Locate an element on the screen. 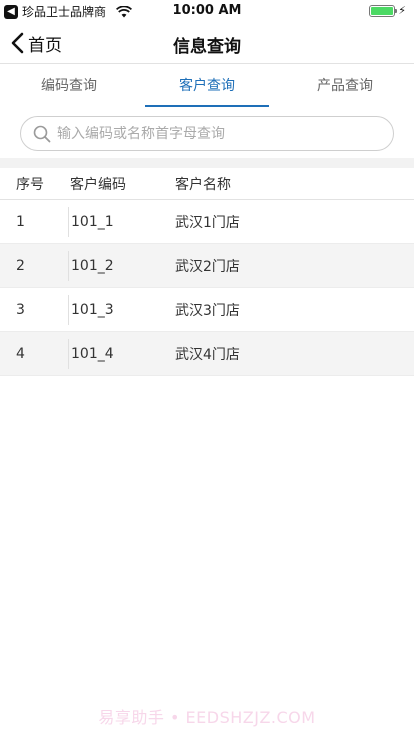 This screenshot has height=736, width=414. row-index: 3 is located at coordinates (20, 309).